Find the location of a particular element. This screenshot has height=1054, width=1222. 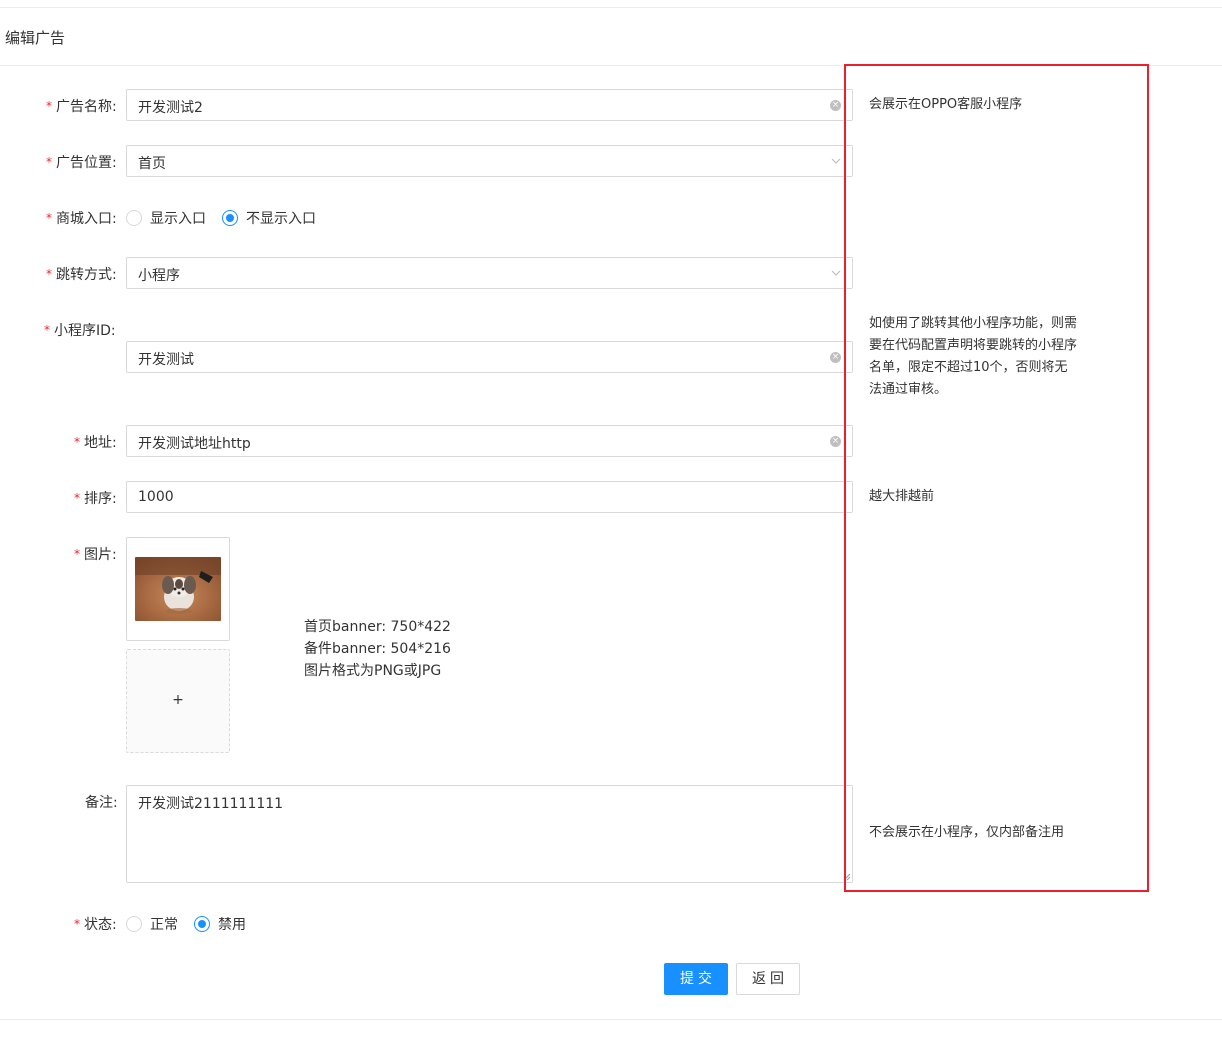

remark-hint: 不会展示在小程序，仅内部备注用 is located at coordinates (967, 832).